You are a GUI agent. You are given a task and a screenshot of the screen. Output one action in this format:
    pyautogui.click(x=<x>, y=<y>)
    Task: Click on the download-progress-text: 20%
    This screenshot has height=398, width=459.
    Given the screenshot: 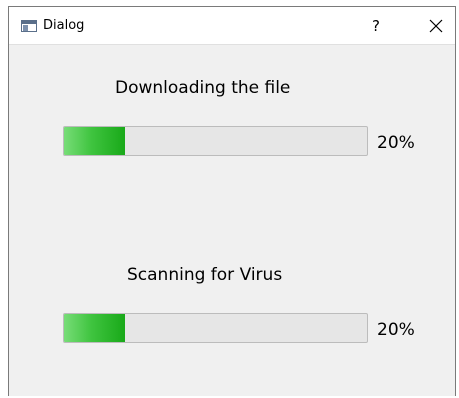 What is the action you would take?
    pyautogui.click(x=396, y=143)
    